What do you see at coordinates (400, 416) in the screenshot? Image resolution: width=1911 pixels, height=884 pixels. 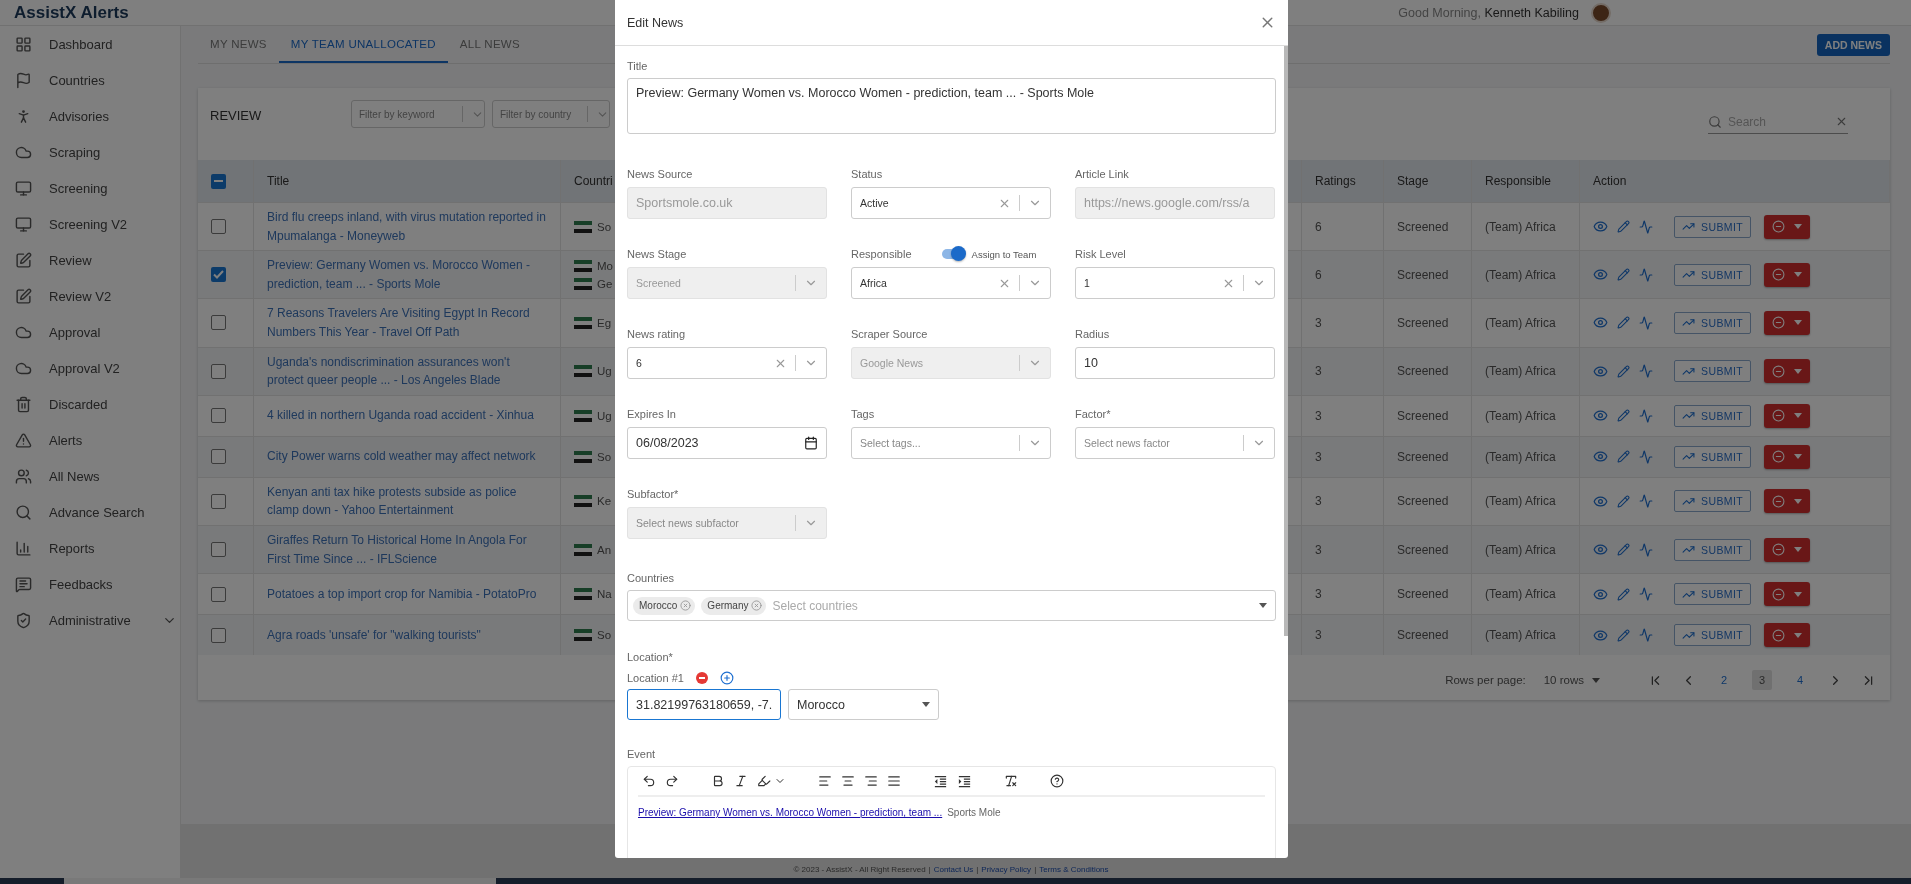 I see `news-title-link: 4 killed in northern Uganda road accident - Xinhua` at bounding box center [400, 416].